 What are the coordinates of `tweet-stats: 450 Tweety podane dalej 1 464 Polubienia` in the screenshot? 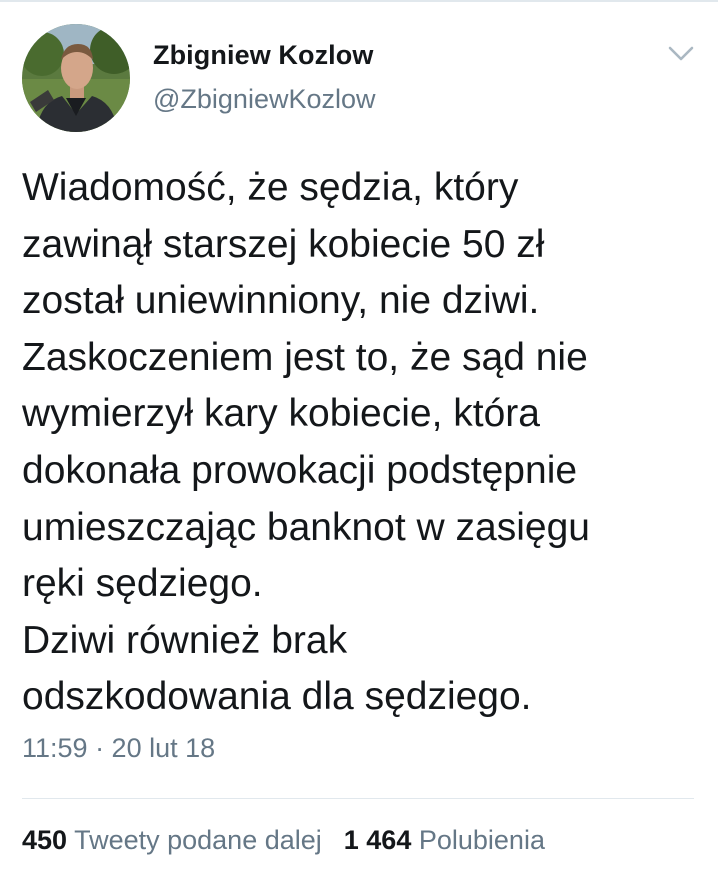 It's located at (283, 840).